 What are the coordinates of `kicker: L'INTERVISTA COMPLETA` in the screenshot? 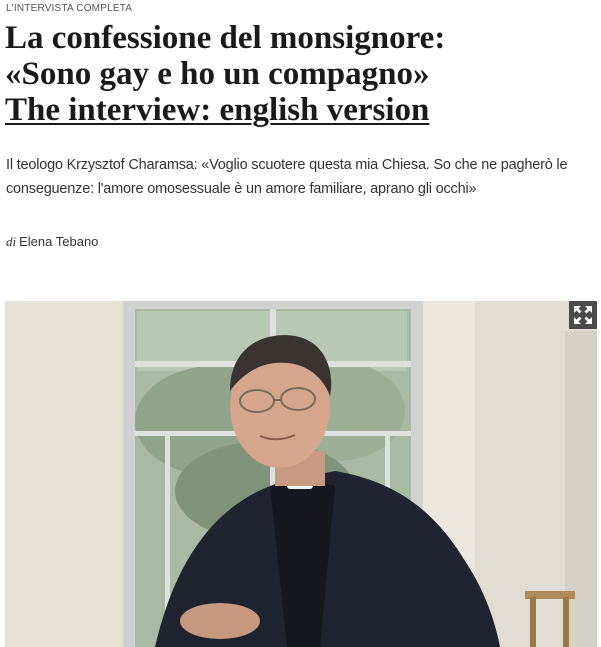 It's located at (69, 8).